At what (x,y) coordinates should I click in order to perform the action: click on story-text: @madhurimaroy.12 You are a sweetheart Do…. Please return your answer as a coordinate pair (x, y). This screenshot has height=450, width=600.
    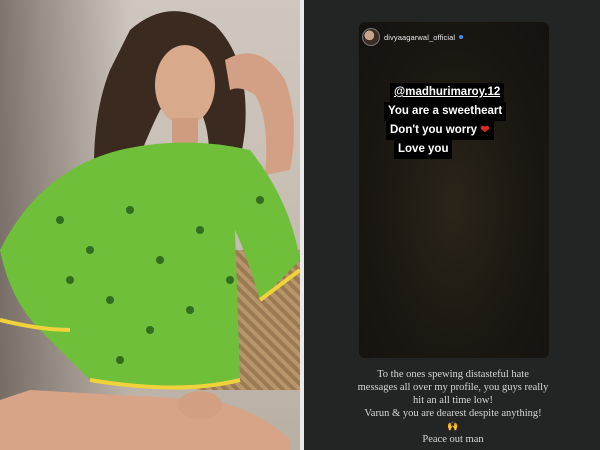
    Looking at the image, I should click on (445, 121).